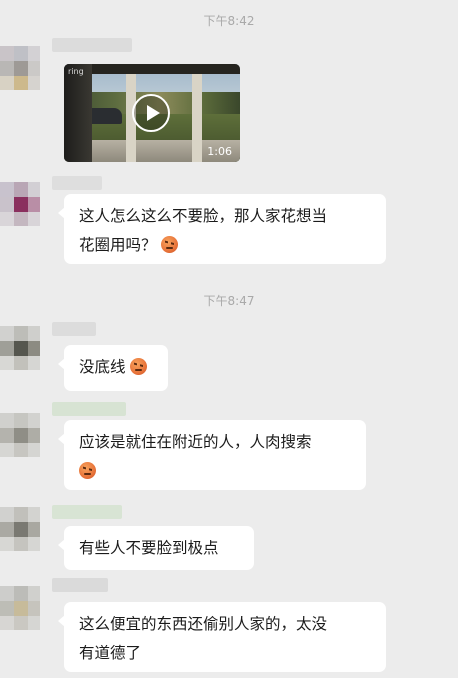 The image size is (458, 678). I want to click on message-bubble: 有些人不要脸到极点, so click(156, 548).